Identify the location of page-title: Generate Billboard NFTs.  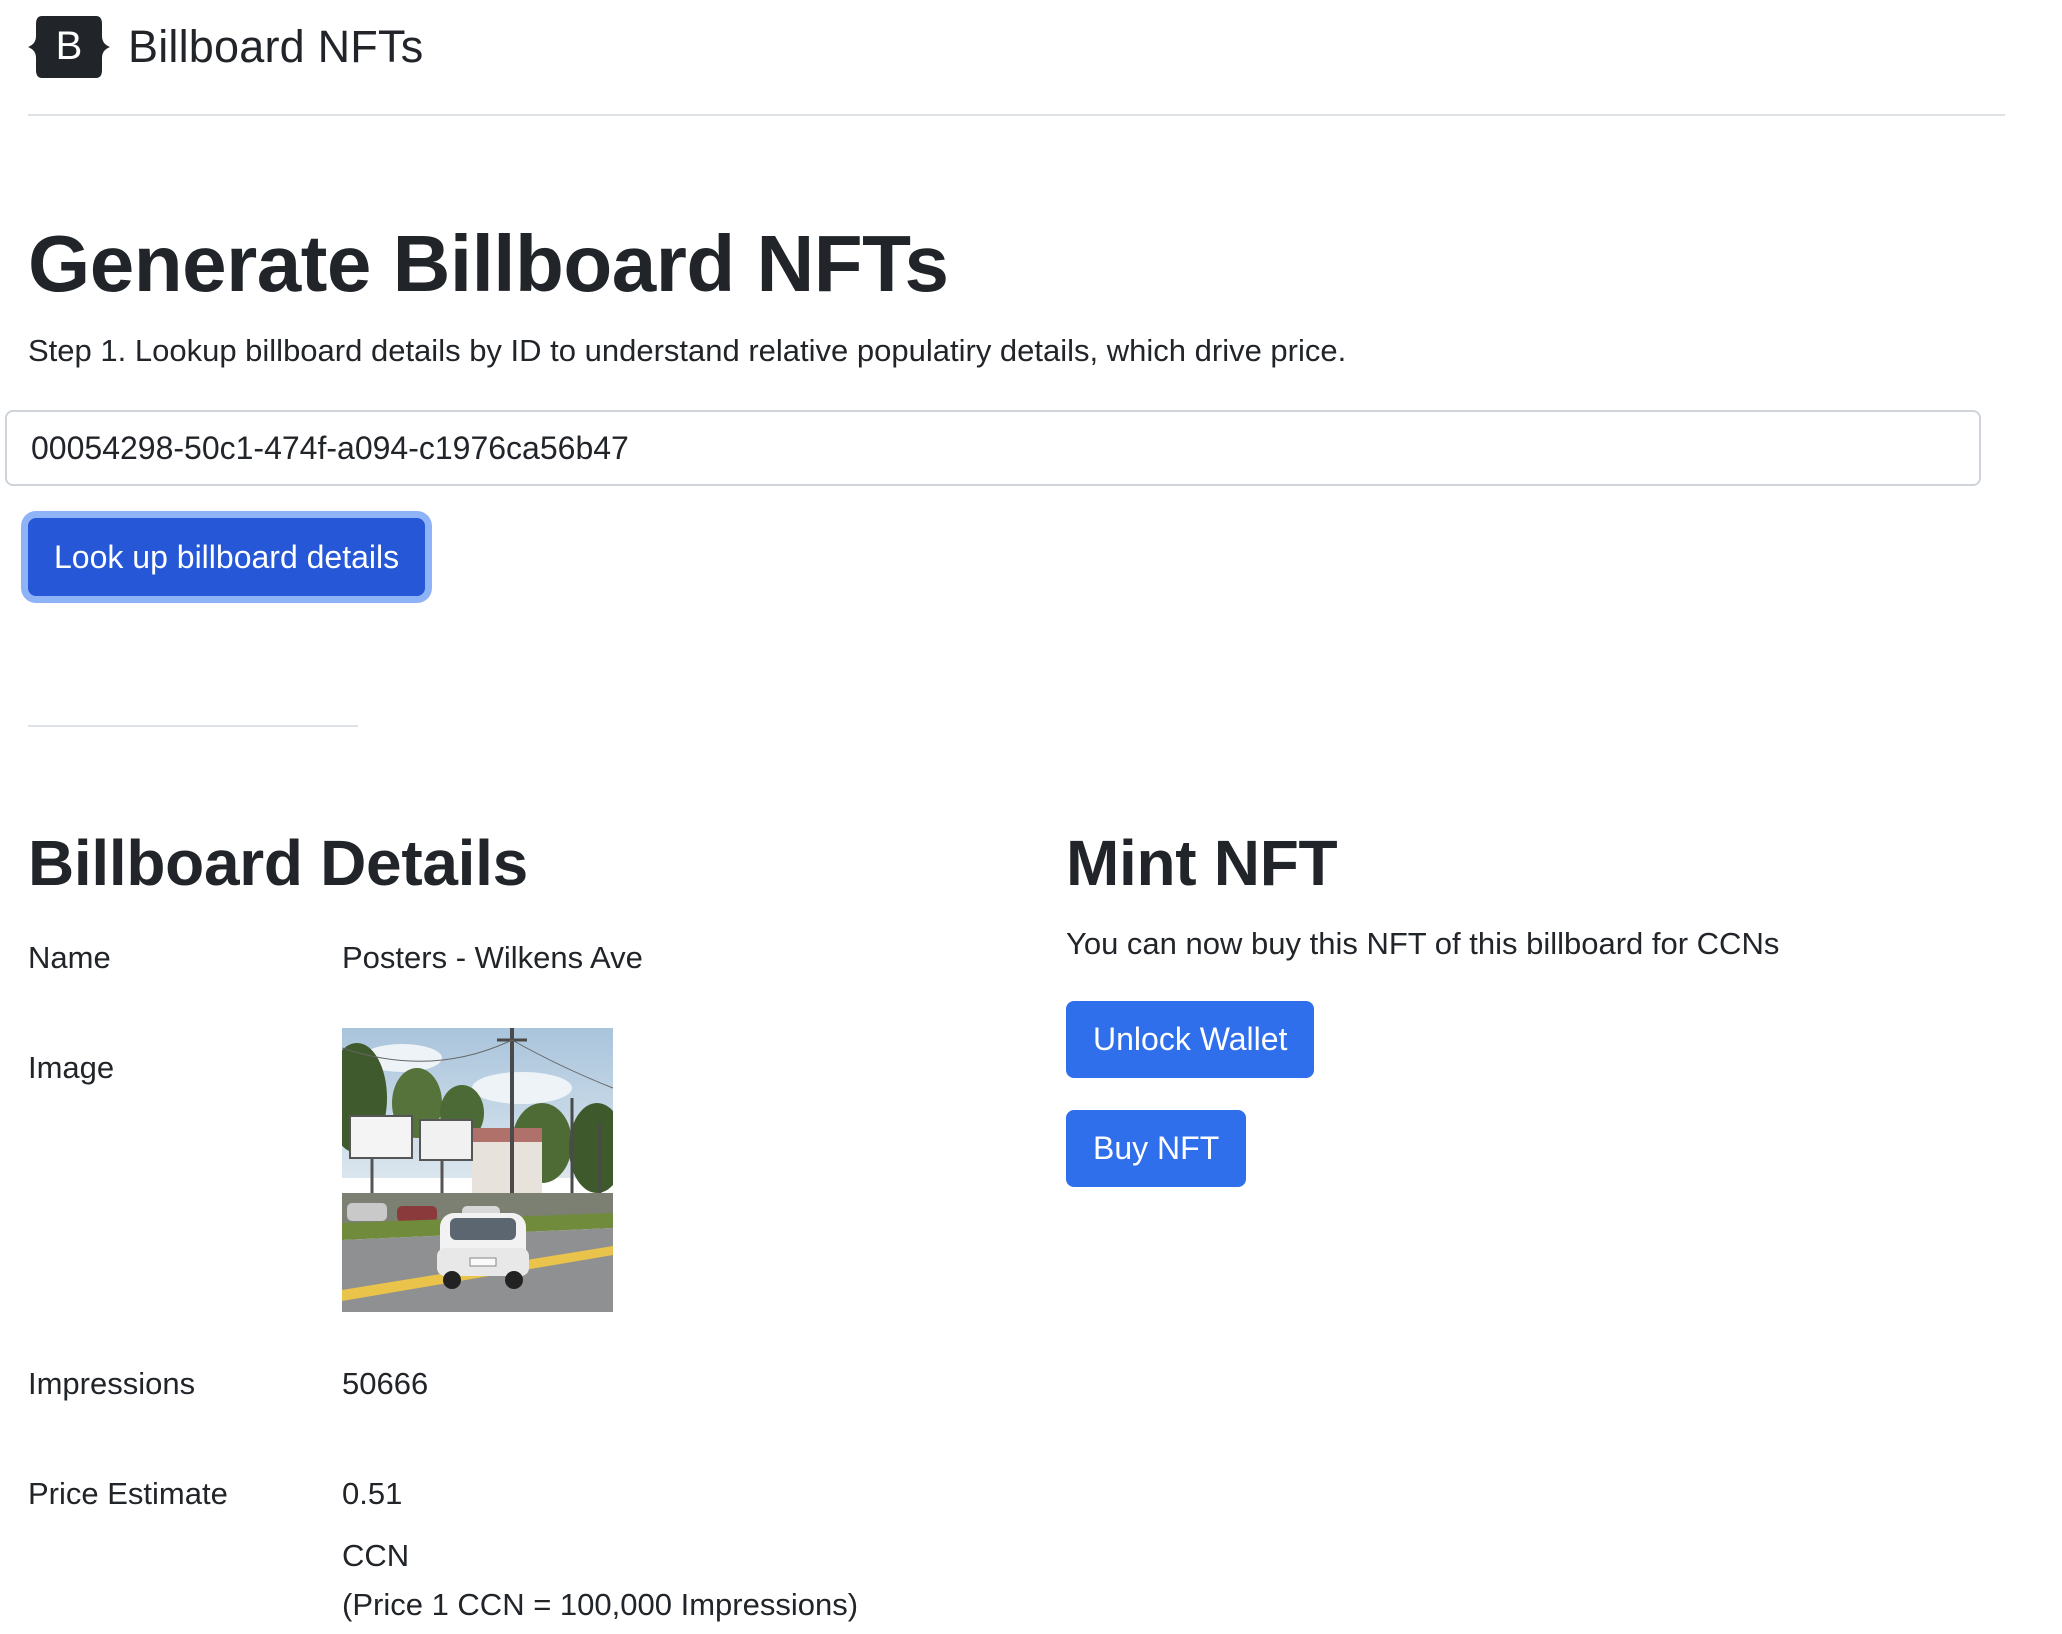
(488, 263).